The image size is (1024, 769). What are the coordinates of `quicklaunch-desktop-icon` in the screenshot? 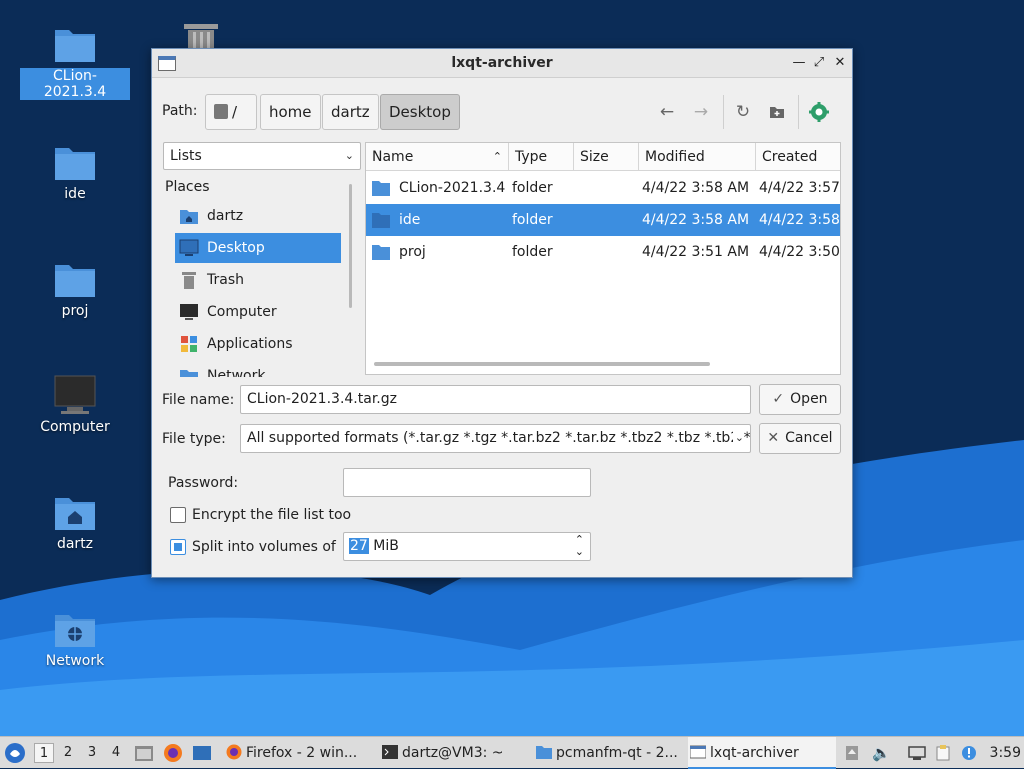 It's located at (203, 753).